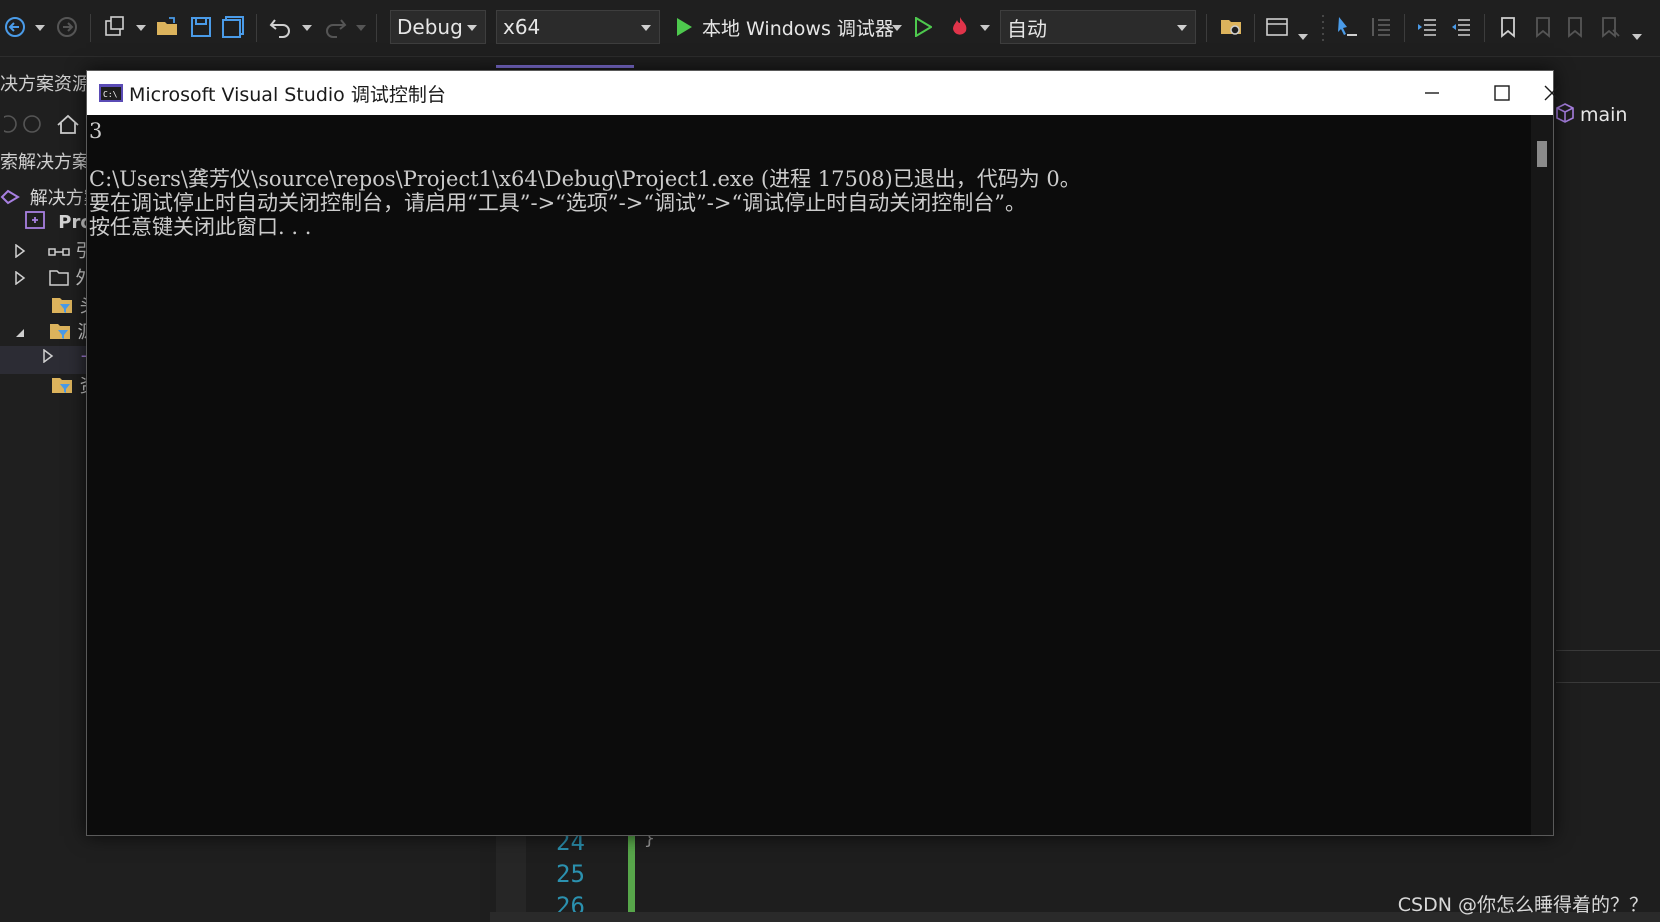  Describe the element at coordinates (141, 28) in the screenshot. I see `new-dropdown-icon` at that location.